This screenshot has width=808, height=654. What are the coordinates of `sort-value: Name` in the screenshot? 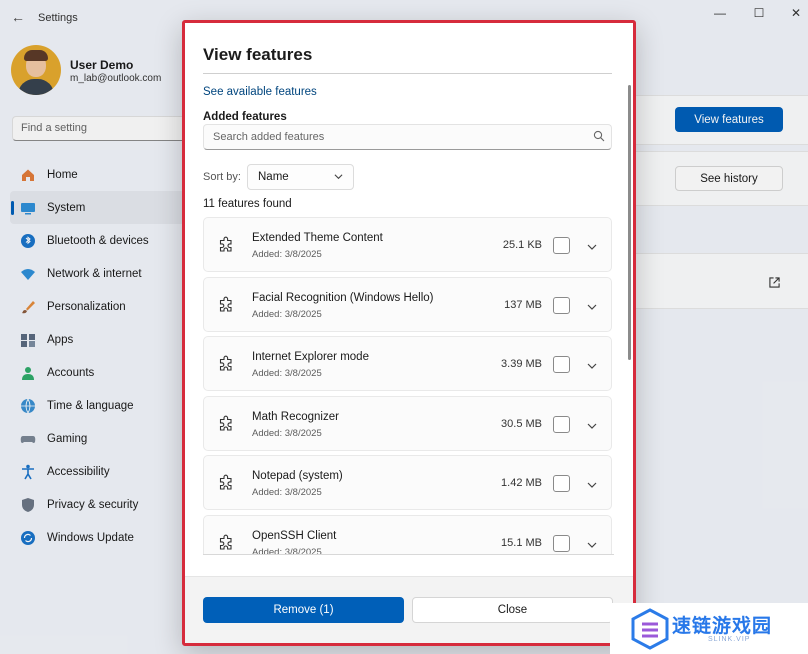 It's located at (273, 177).